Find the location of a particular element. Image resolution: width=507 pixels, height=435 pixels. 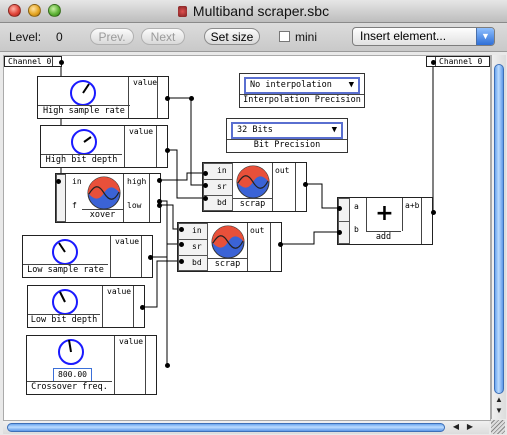

resize-grip is located at coordinates (498, 427).